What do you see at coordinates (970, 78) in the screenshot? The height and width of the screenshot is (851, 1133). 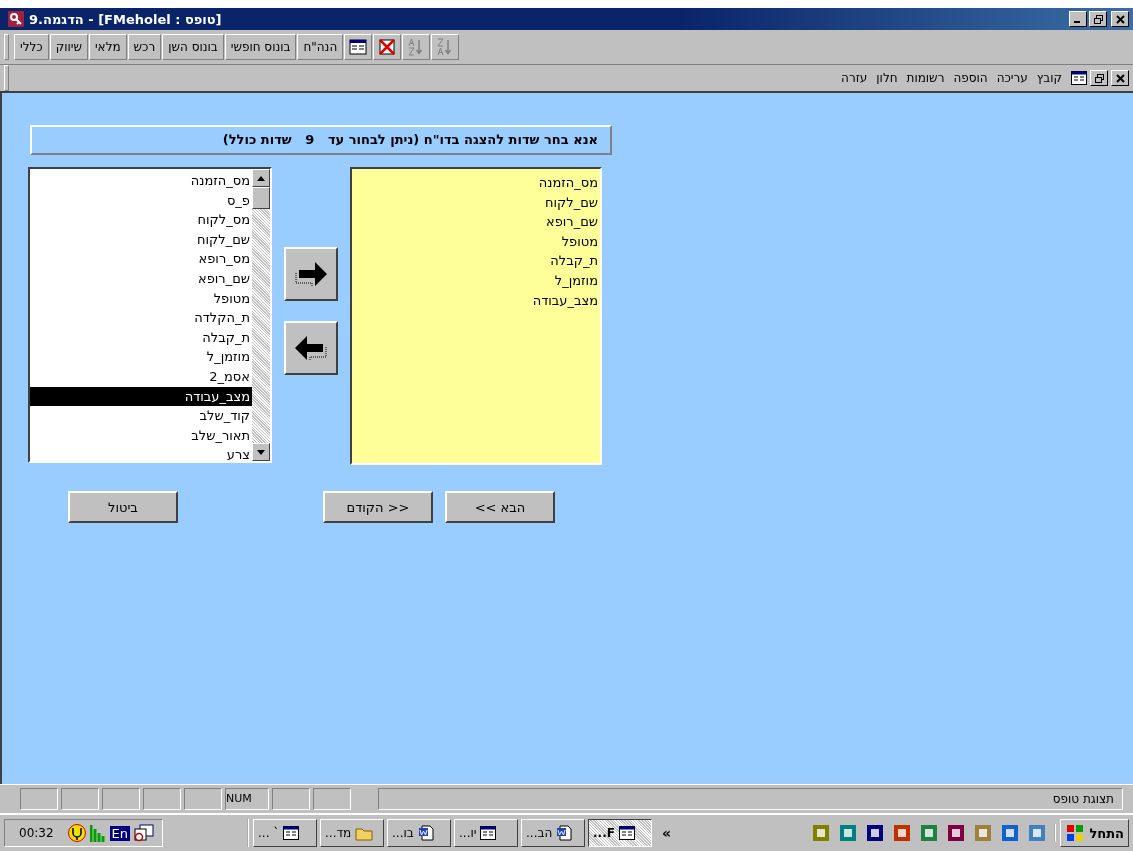 I see `menu-item: הוספה` at bounding box center [970, 78].